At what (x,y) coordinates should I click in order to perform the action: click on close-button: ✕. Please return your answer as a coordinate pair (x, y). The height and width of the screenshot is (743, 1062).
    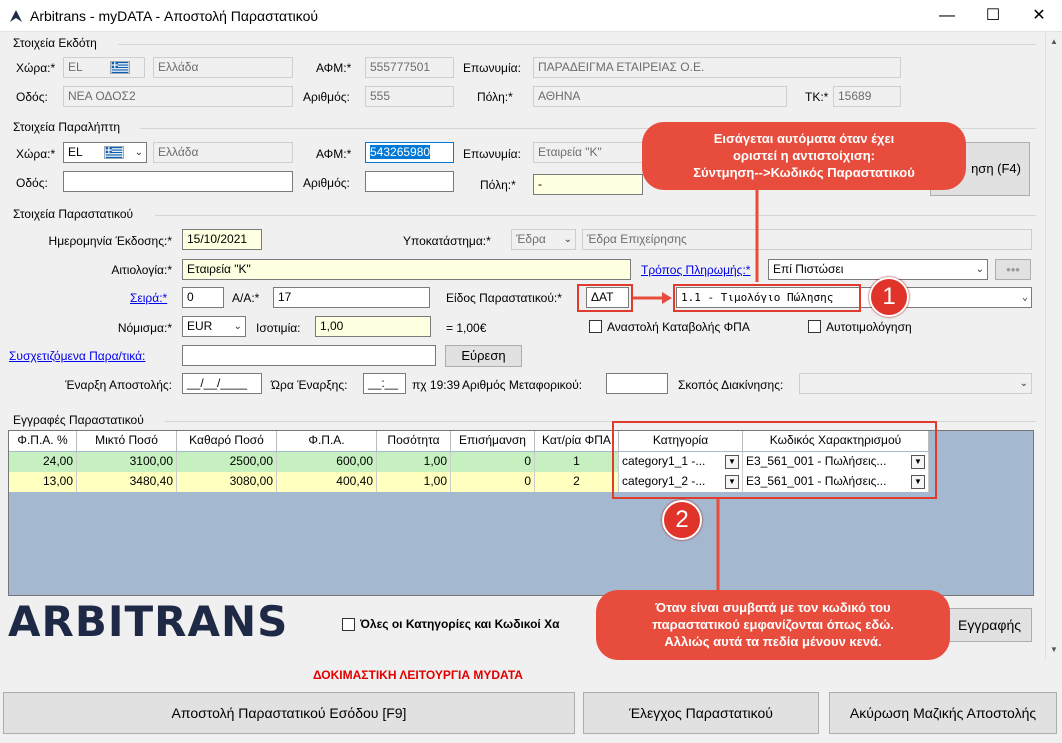
    Looking at the image, I should click on (1039, 16).